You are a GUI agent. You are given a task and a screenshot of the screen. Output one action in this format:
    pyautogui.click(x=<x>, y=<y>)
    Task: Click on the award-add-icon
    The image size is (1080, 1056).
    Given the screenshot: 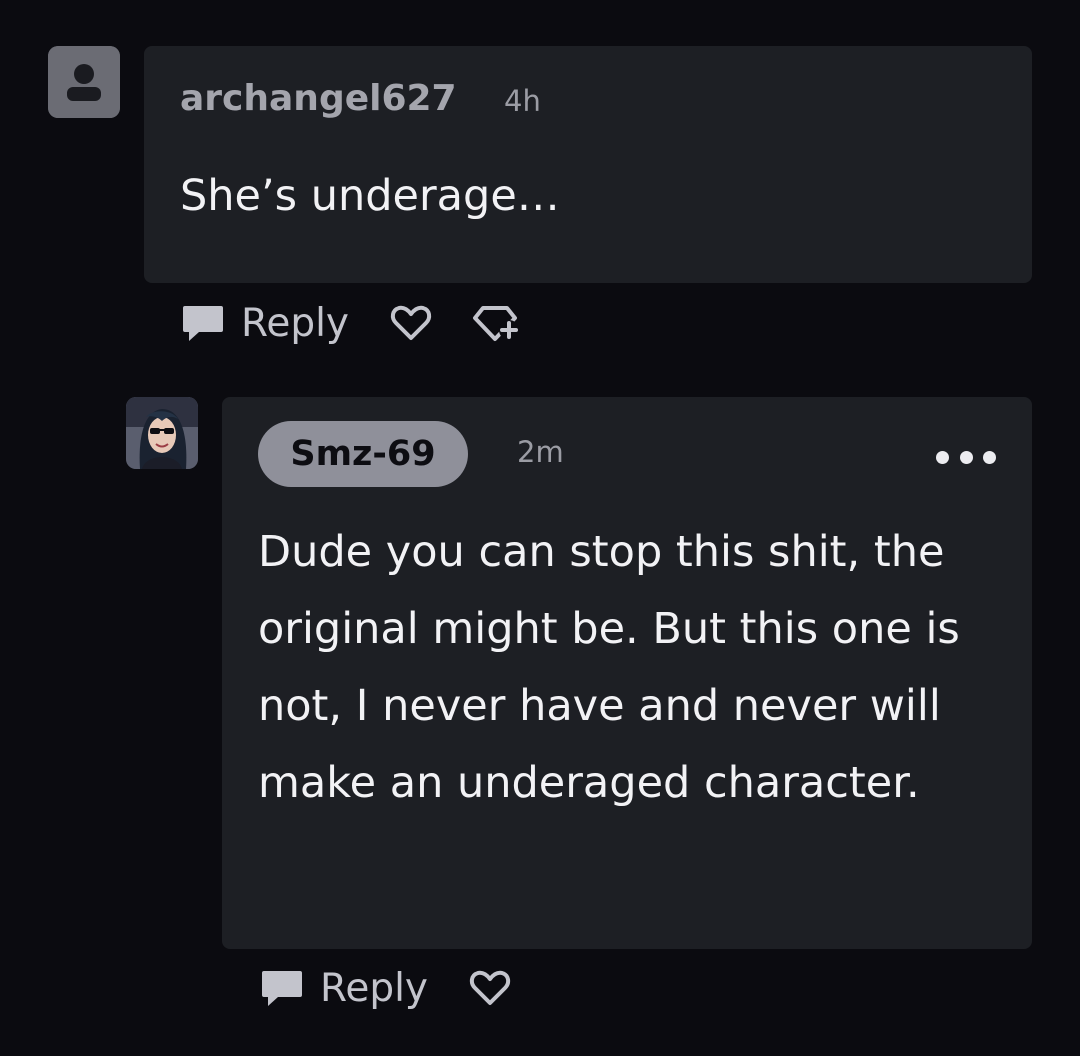 What is the action you would take?
    pyautogui.click(x=496, y=323)
    